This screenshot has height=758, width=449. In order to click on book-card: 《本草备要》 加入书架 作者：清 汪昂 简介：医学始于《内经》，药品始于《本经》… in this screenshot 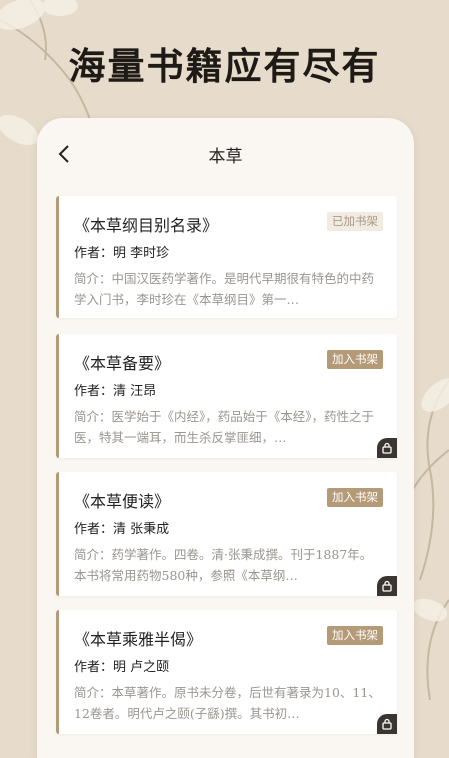, I will do `click(226, 396)`.